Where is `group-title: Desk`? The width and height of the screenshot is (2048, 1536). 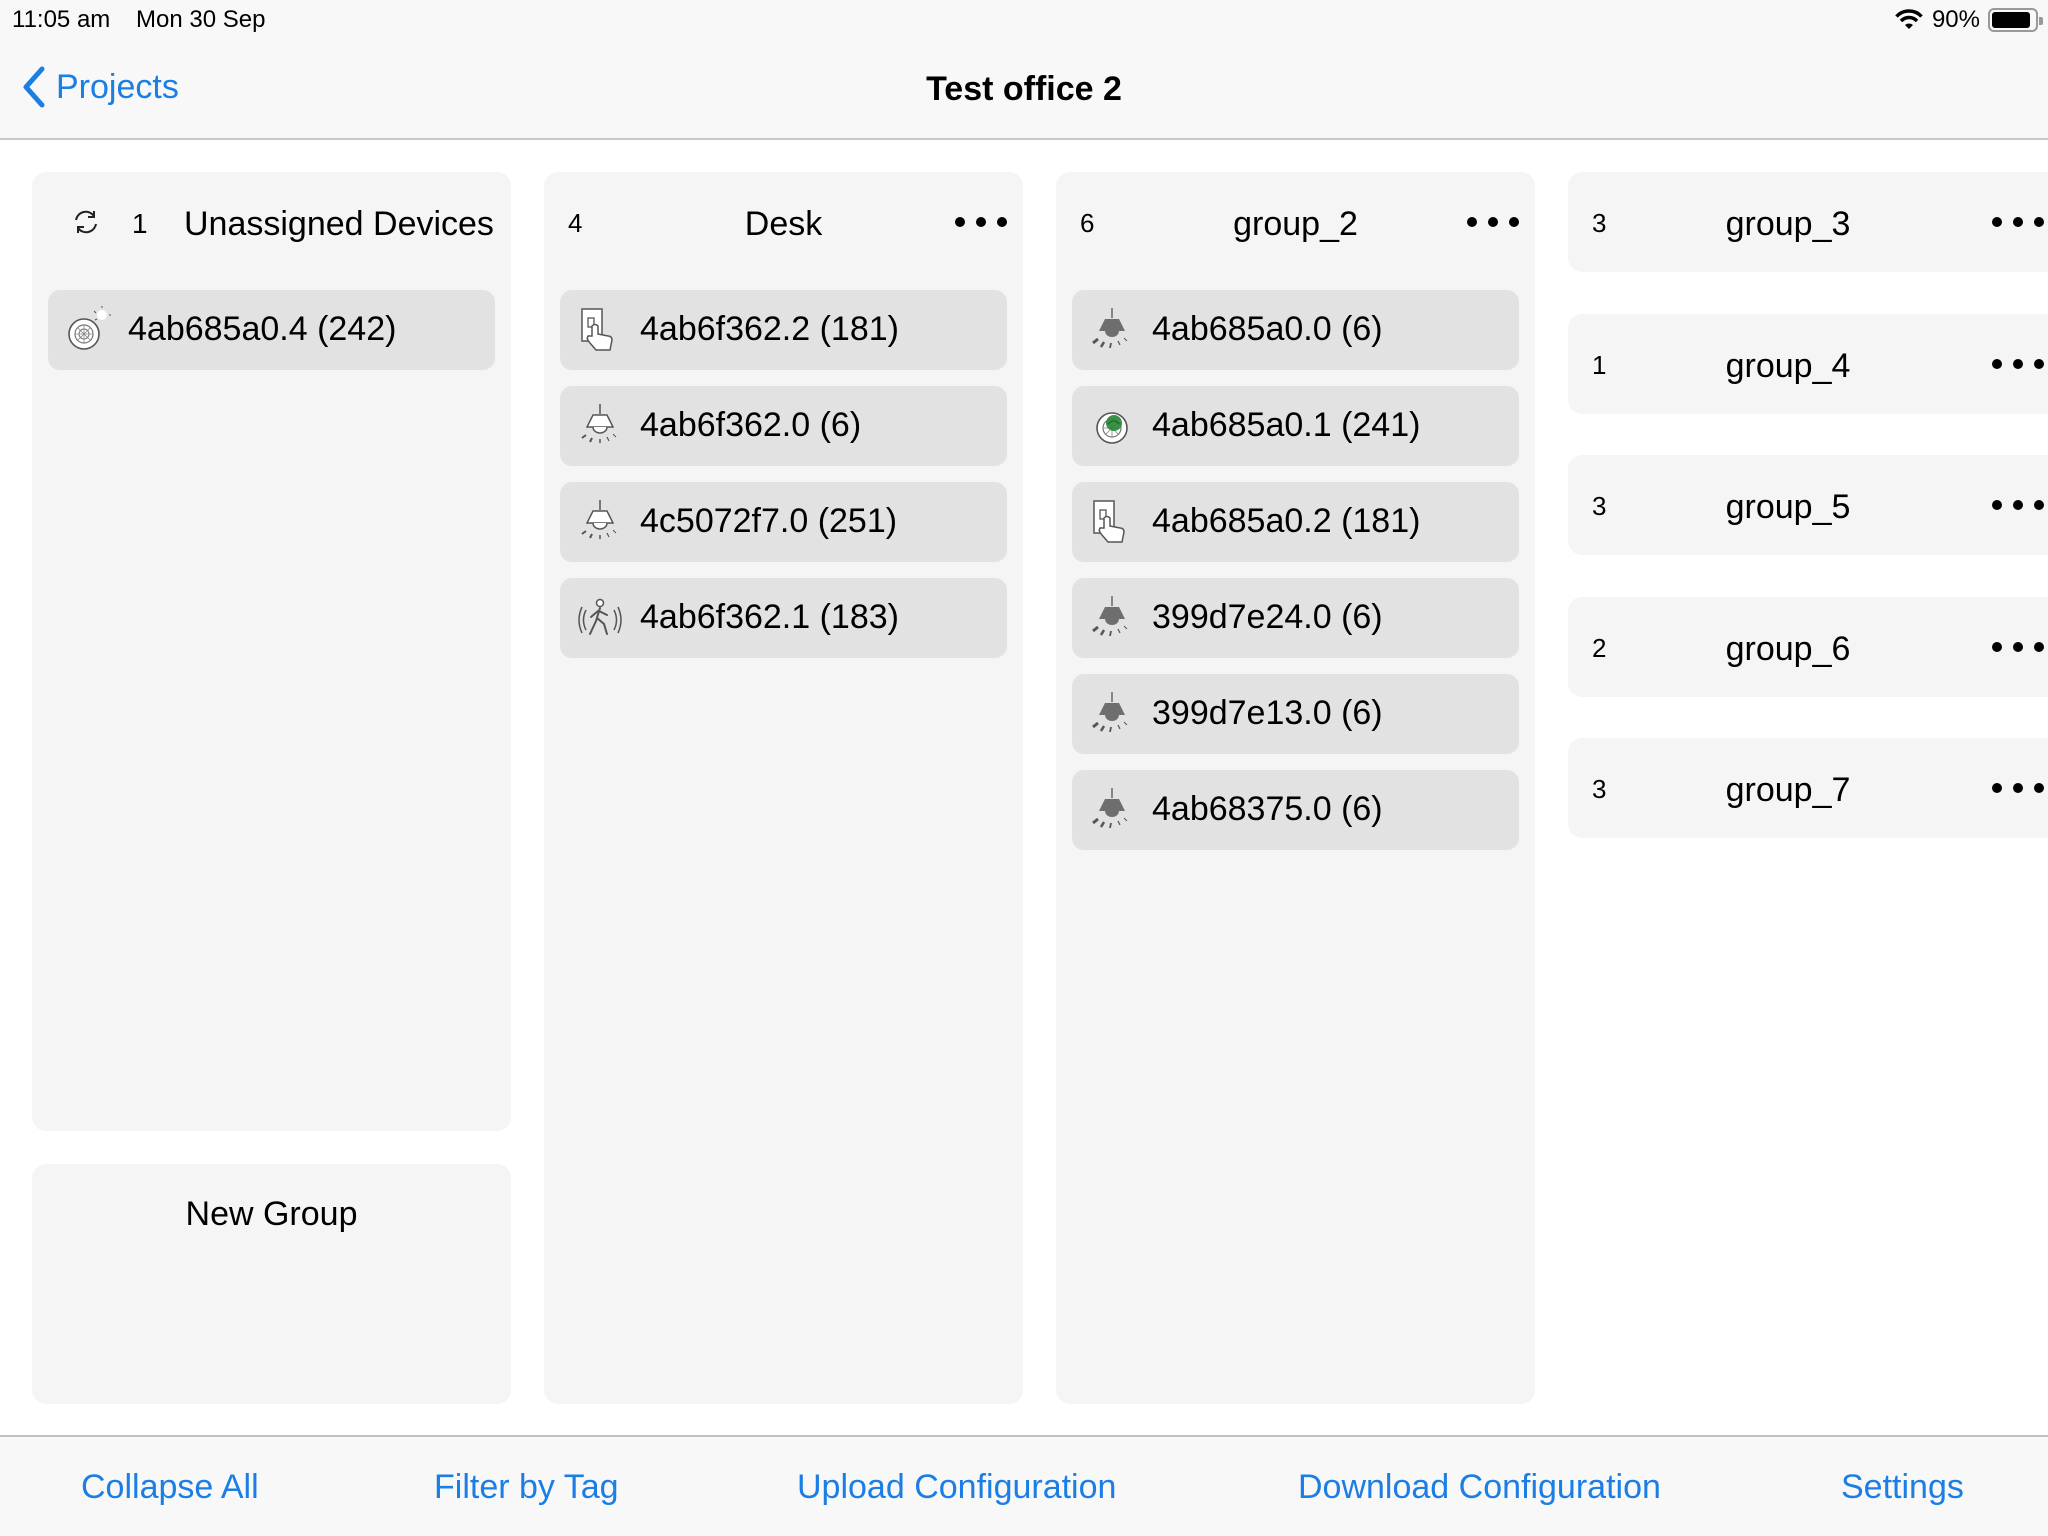
group-title: Desk is located at coordinates (783, 224).